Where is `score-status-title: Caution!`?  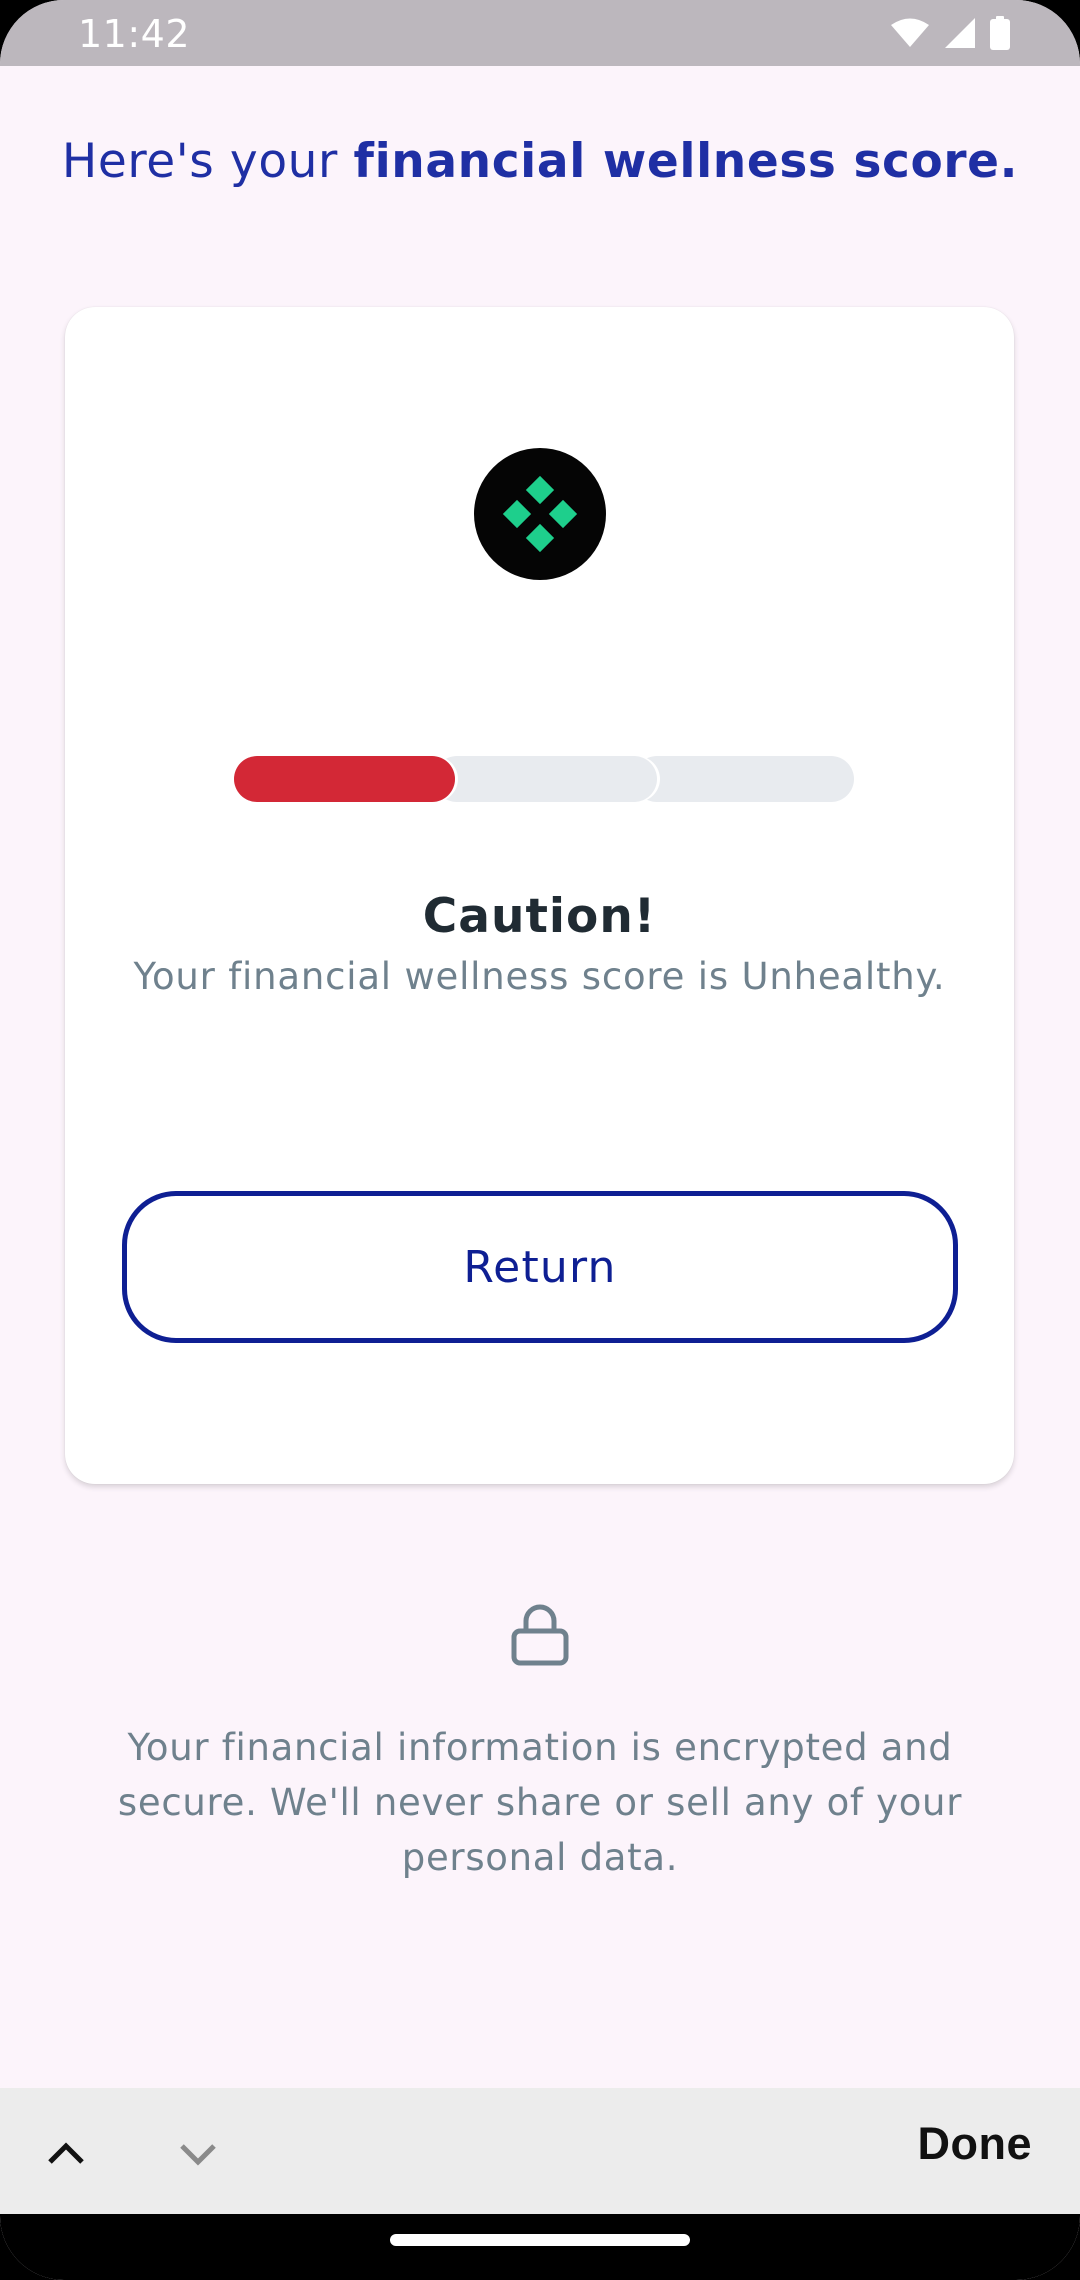
score-status-title: Caution! is located at coordinates (539, 916).